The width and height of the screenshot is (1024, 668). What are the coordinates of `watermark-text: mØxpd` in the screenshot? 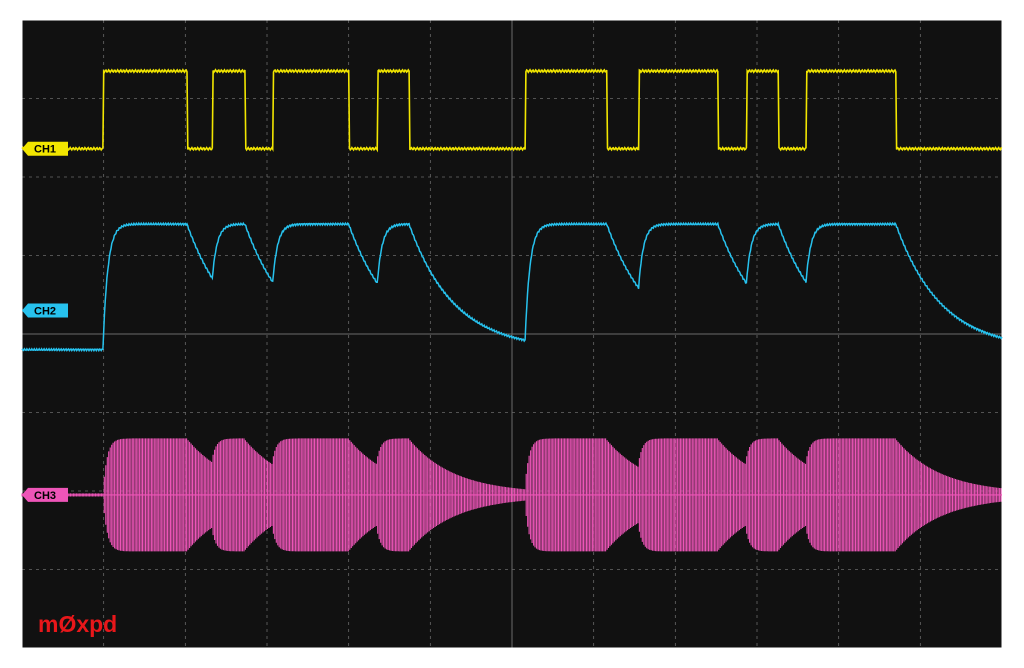 It's located at (77, 624).